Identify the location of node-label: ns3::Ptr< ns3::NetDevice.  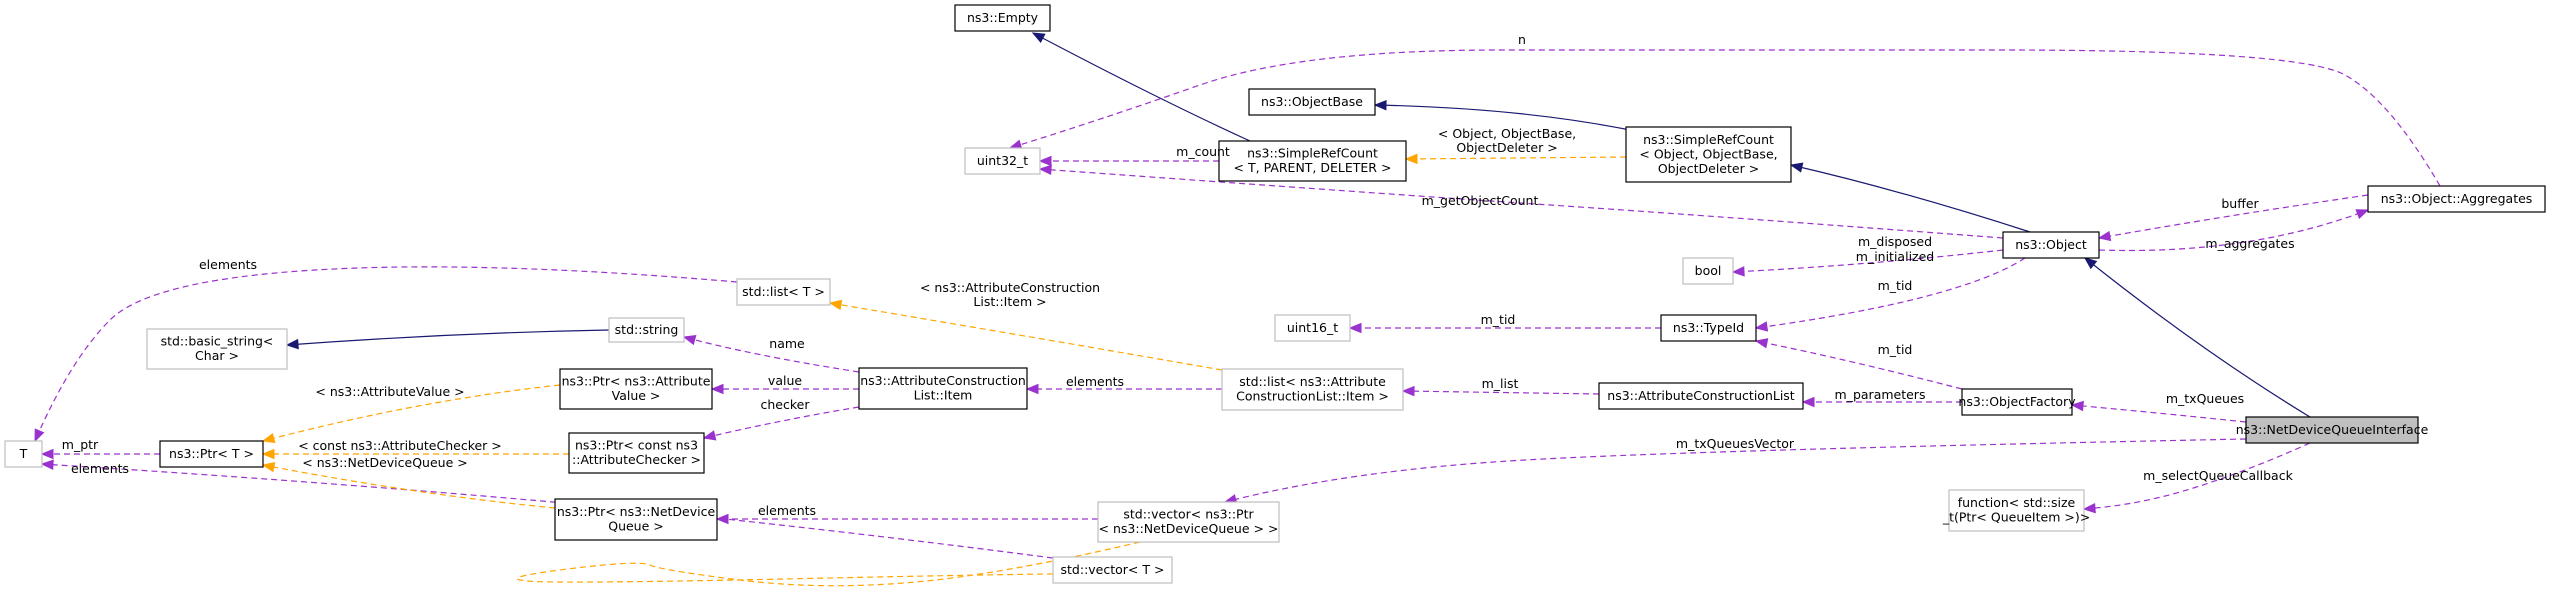
(636, 511).